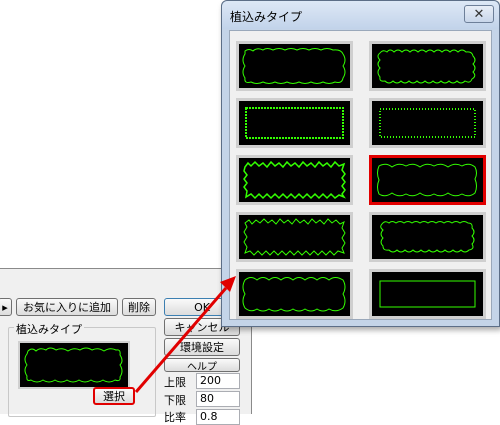  I want to click on scroll-left-button: ▸, so click(6, 307).